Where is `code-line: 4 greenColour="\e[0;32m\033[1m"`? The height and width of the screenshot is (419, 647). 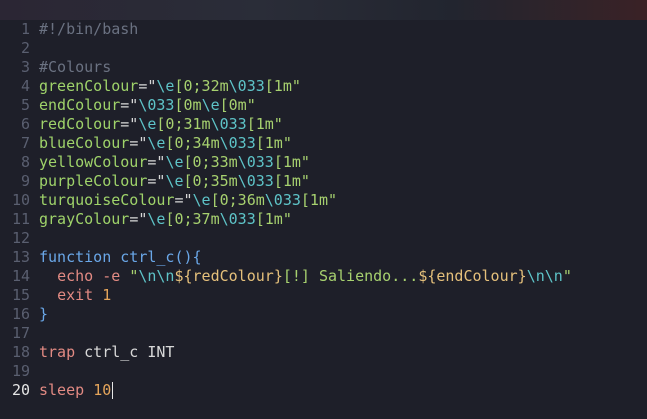
code-line: 4 greenColour="\e[0;32m\033[1m" is located at coordinates (323, 86).